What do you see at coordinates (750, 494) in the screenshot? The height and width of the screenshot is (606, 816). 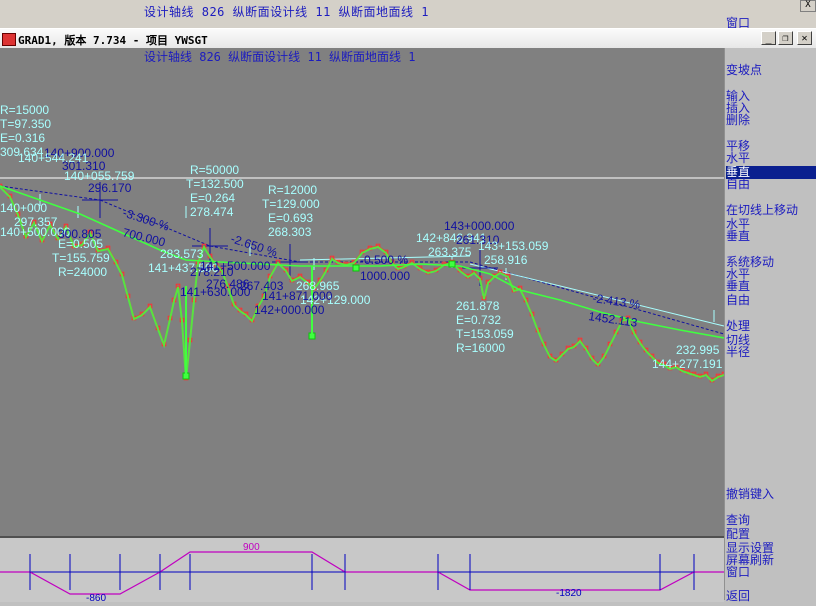 I see `menu-item-18: 撤销键入` at bounding box center [750, 494].